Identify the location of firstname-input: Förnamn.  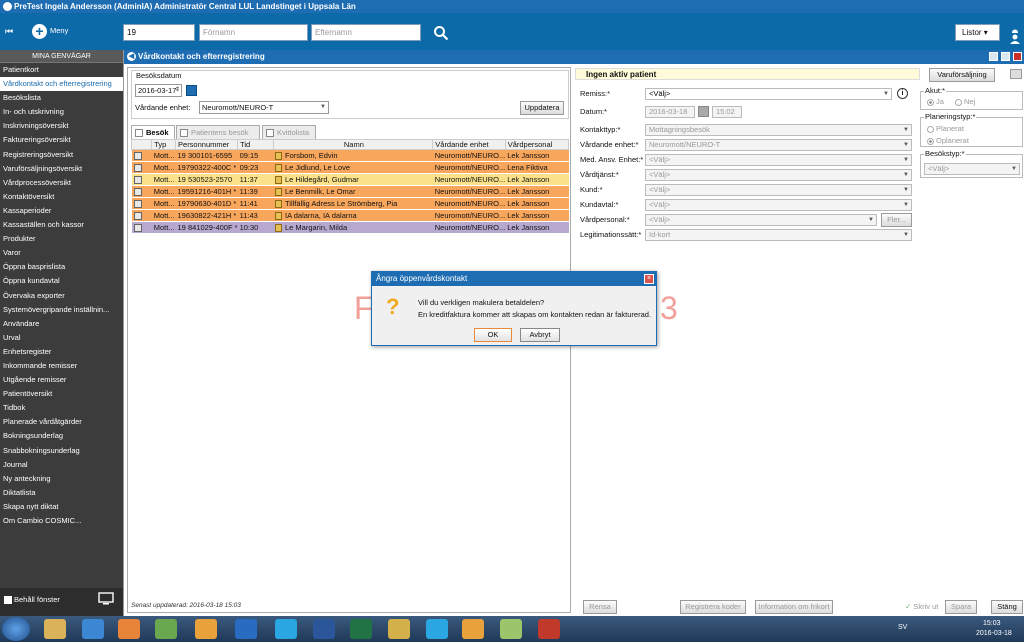
(253, 32).